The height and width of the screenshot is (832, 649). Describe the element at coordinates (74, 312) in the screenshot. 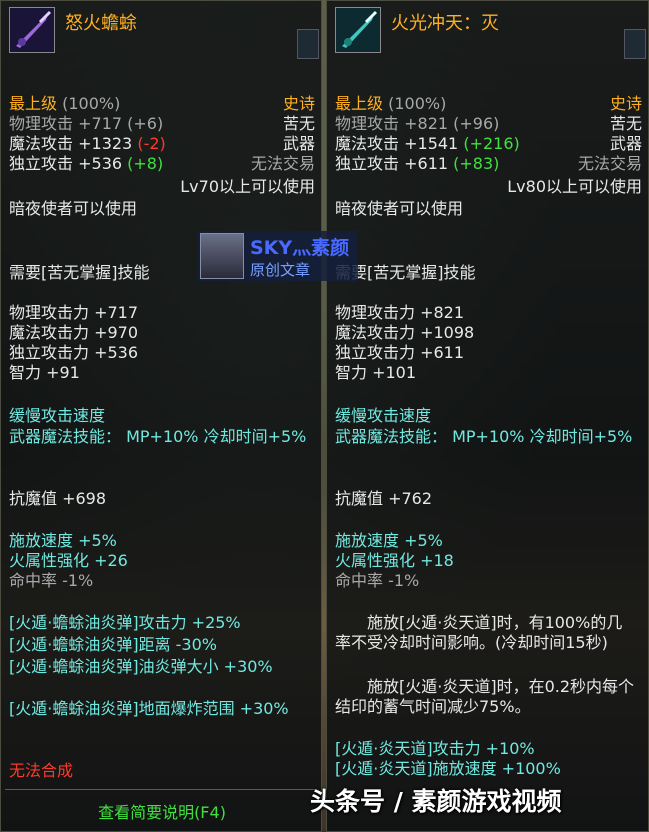

I see `stat-line: 物理攻击力 +717` at that location.